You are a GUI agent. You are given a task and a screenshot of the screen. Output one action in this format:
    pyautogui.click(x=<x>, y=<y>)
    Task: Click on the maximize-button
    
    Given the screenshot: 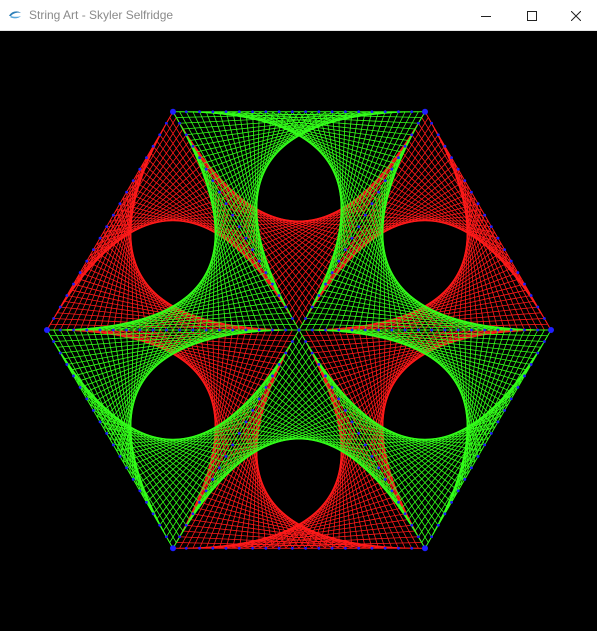 What is the action you would take?
    pyautogui.click(x=532, y=15)
    